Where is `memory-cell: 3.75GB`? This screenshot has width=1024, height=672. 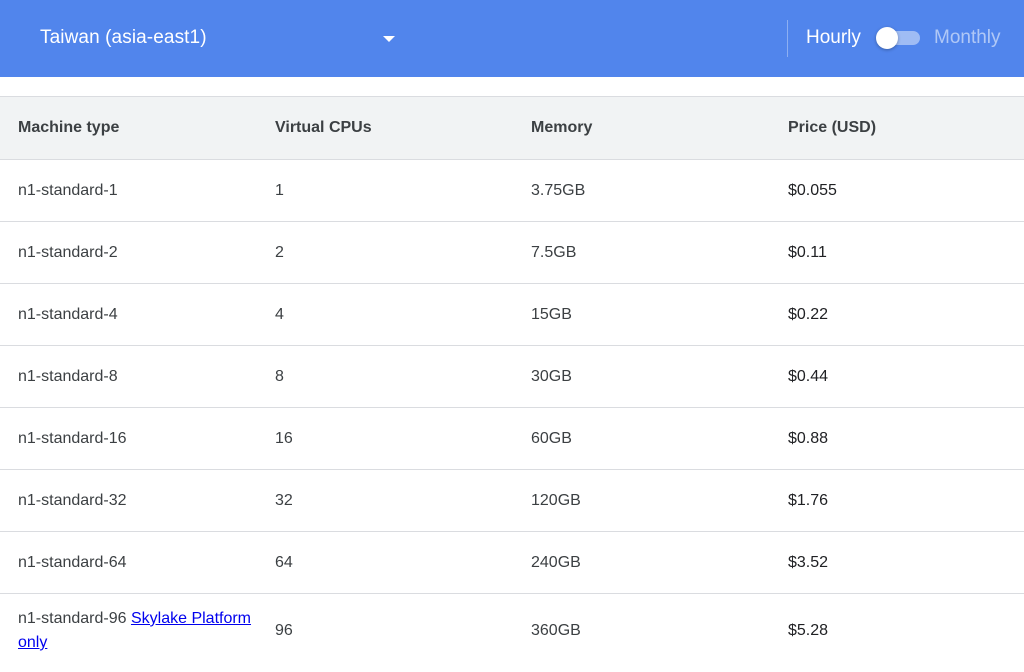 memory-cell: 3.75GB is located at coordinates (558, 190).